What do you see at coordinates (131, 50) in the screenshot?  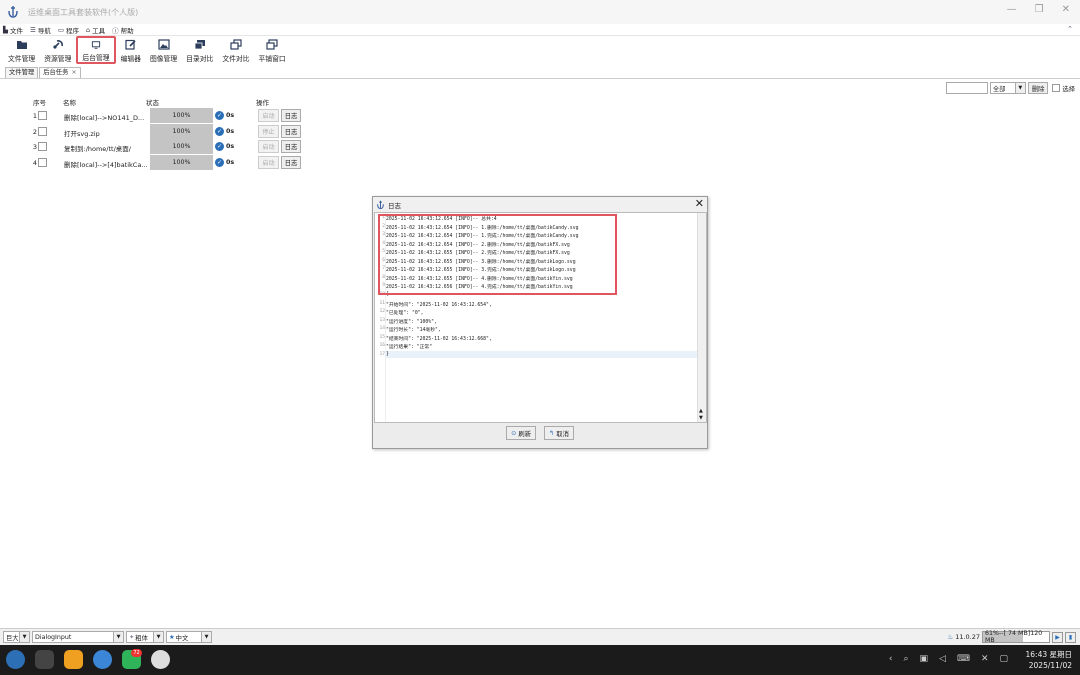 I see `tool-editor: 编辑器` at bounding box center [131, 50].